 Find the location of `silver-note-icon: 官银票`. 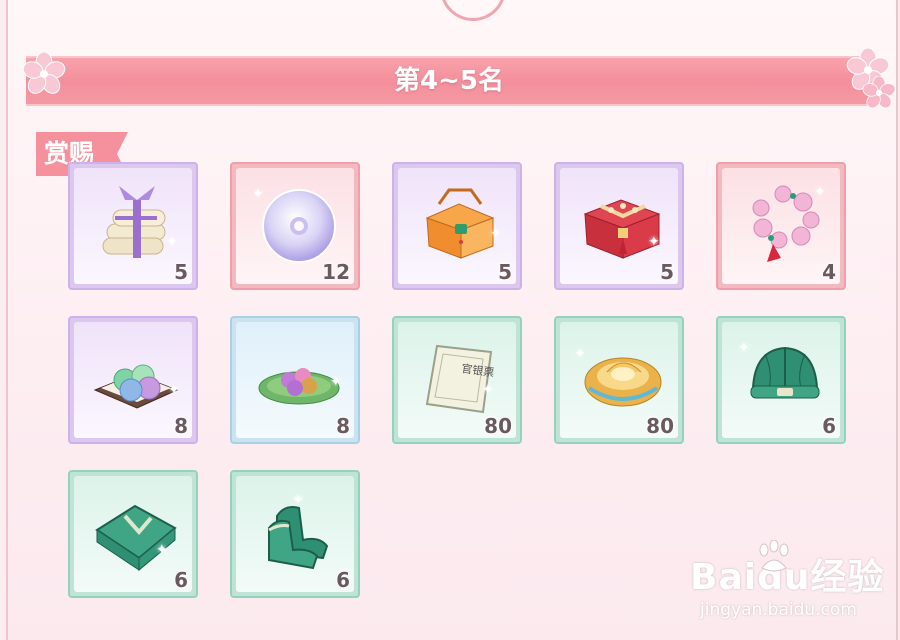

silver-note-icon: 官银票 is located at coordinates (460, 379).